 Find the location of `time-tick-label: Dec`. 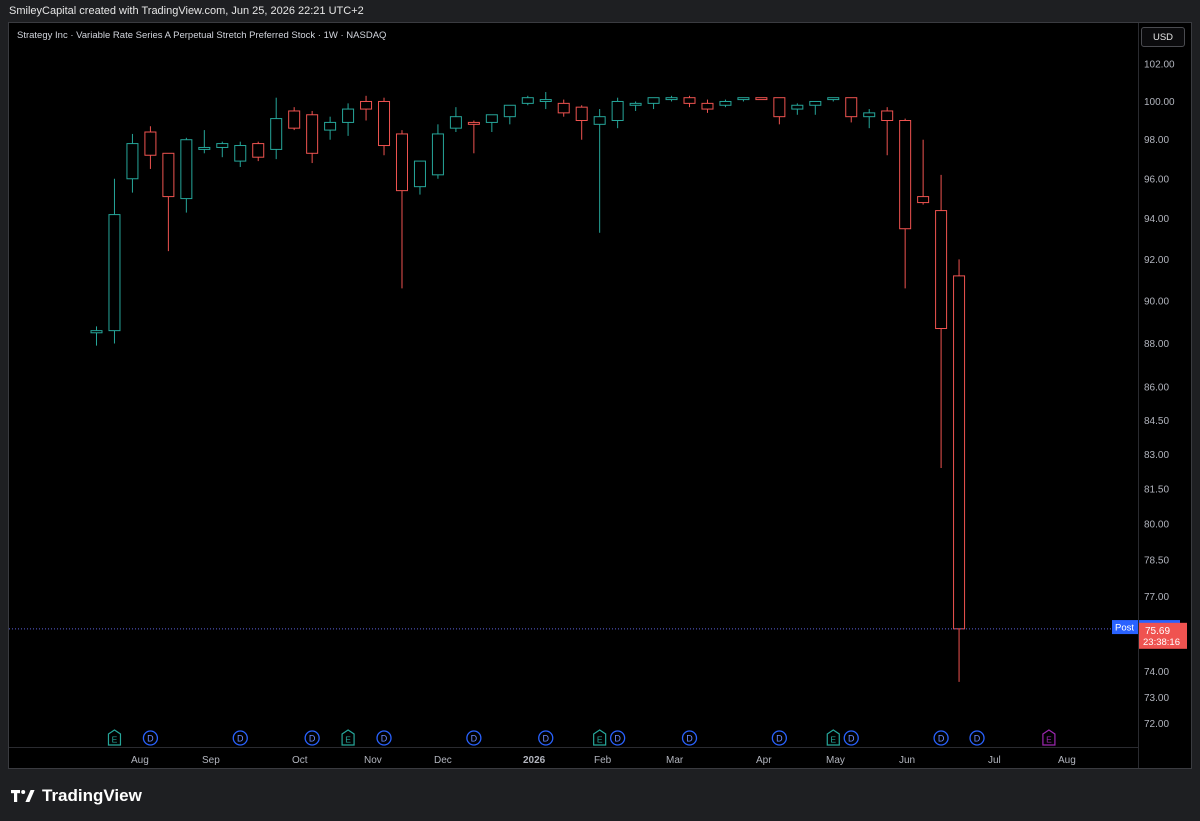

time-tick-label: Dec is located at coordinates (443, 760).